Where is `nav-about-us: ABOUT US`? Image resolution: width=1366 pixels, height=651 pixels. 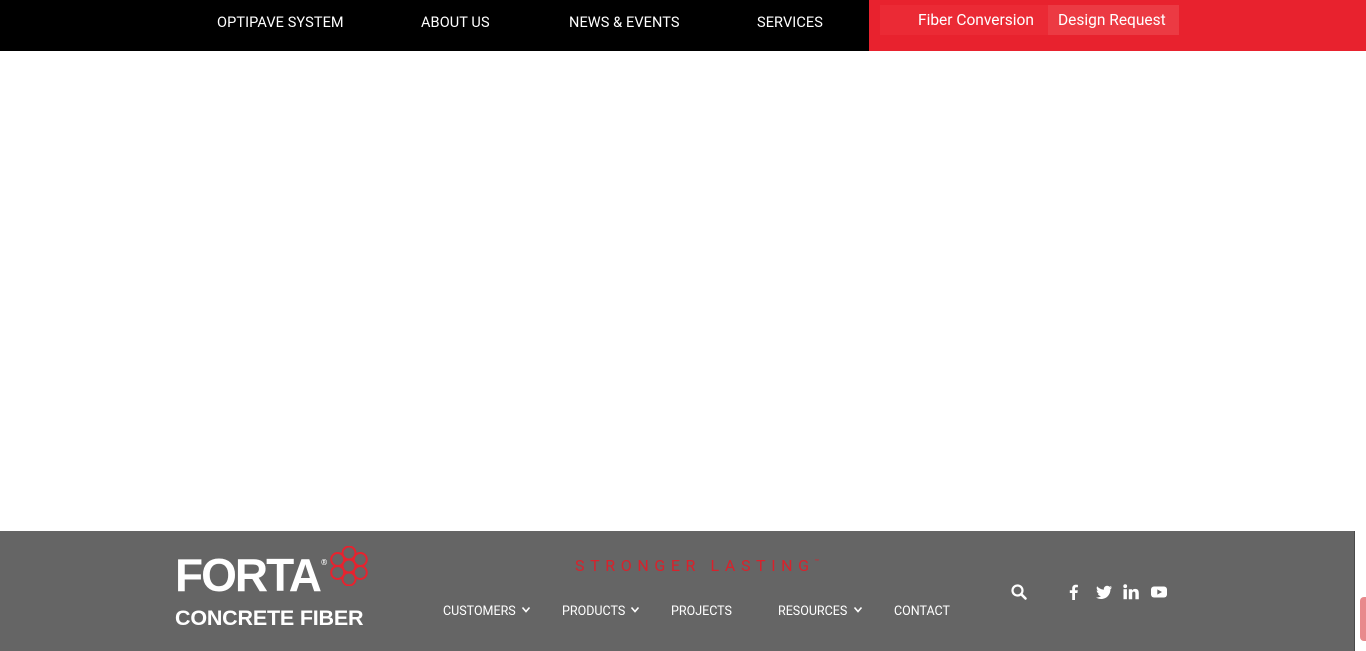
nav-about-us: ABOUT US is located at coordinates (455, 22).